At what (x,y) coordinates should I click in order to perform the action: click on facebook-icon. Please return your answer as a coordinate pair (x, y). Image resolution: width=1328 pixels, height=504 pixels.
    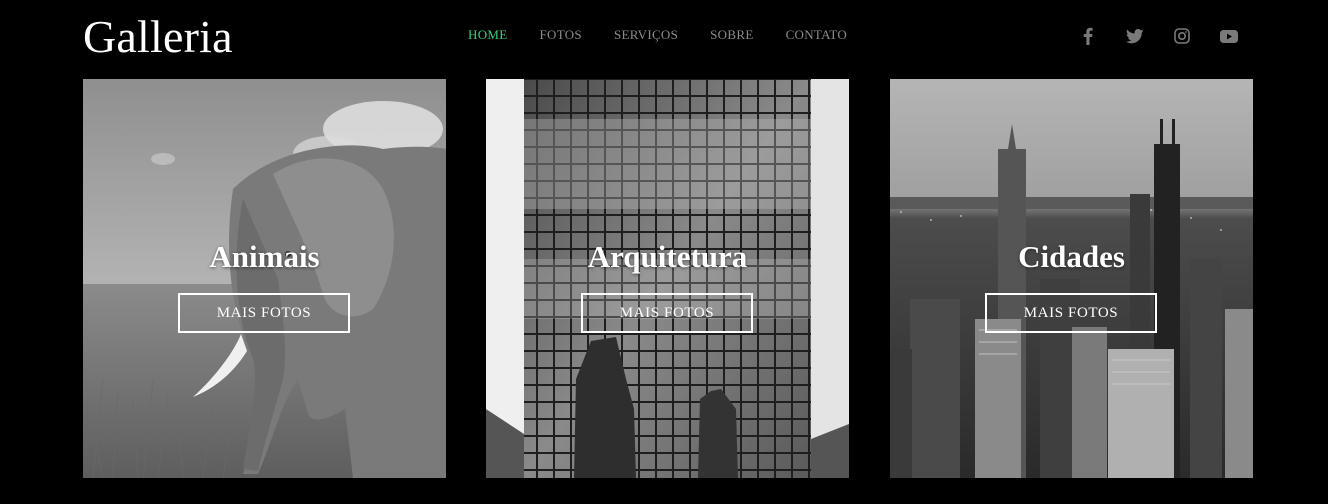
    Looking at the image, I should click on (1088, 36).